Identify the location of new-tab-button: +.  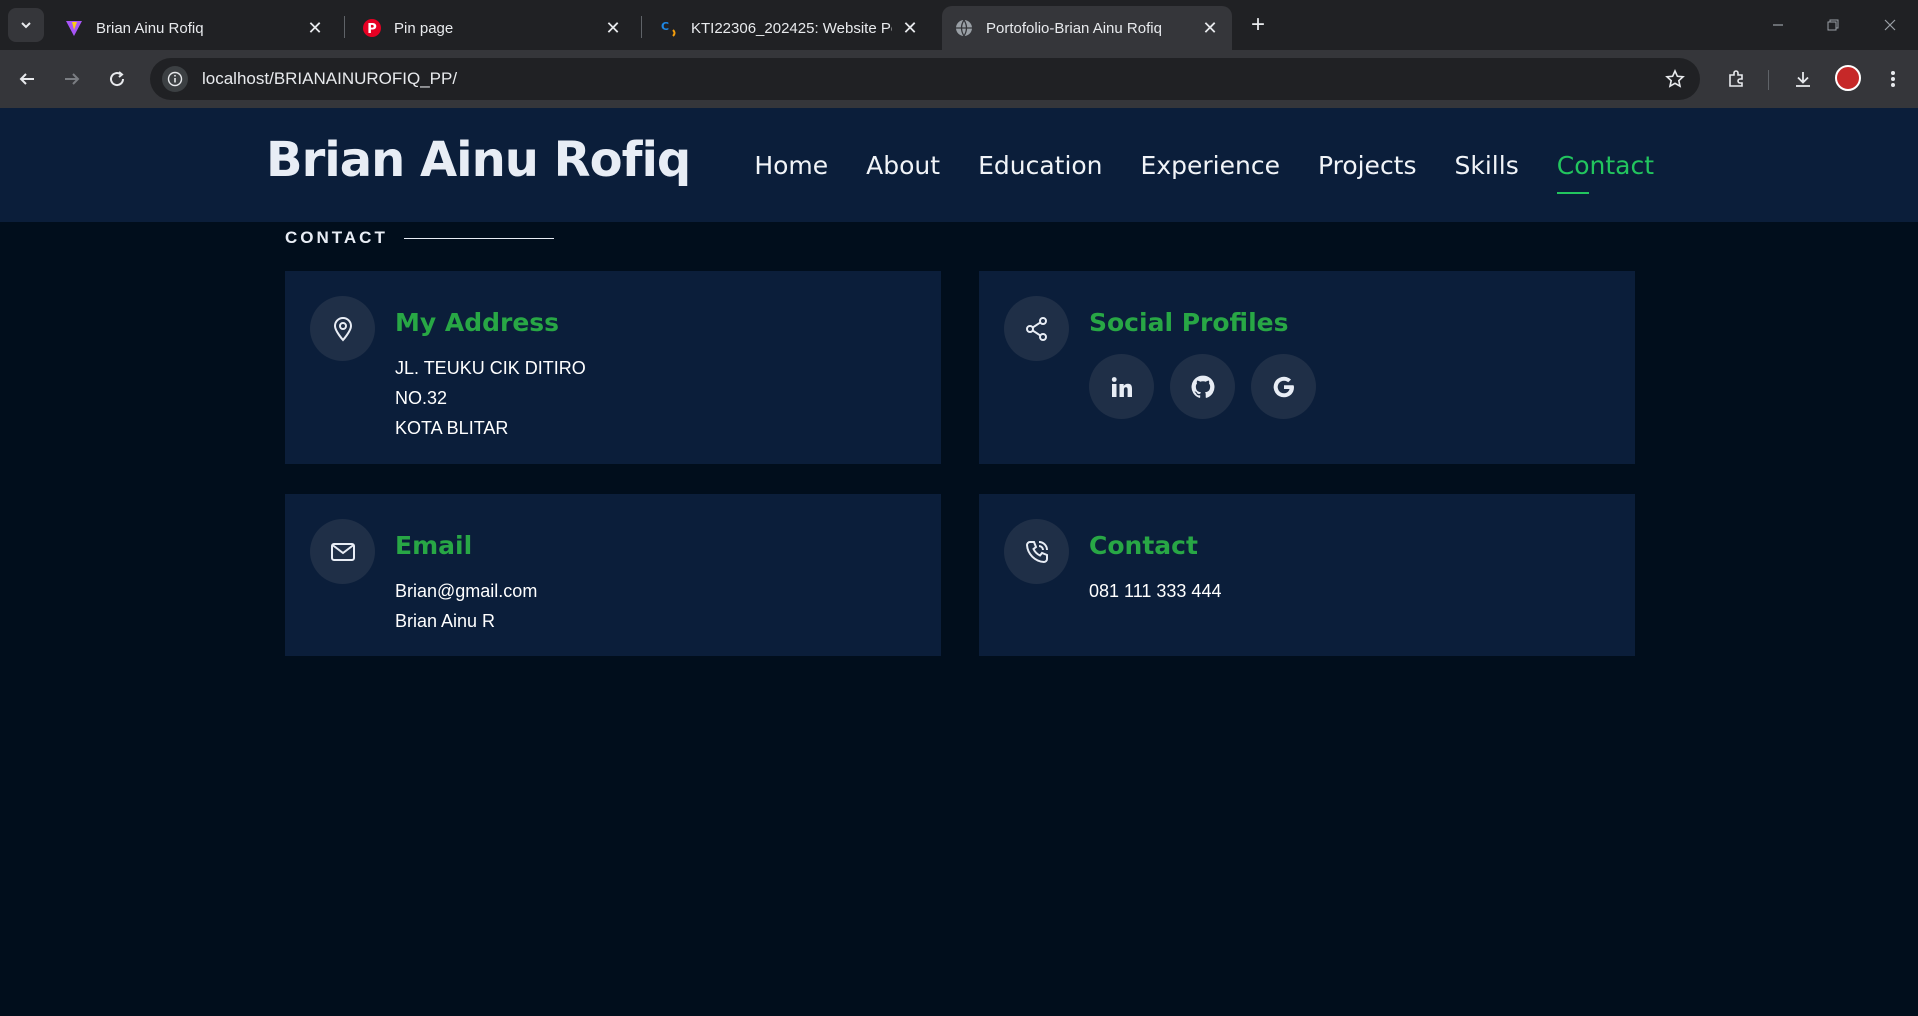
(1258, 25).